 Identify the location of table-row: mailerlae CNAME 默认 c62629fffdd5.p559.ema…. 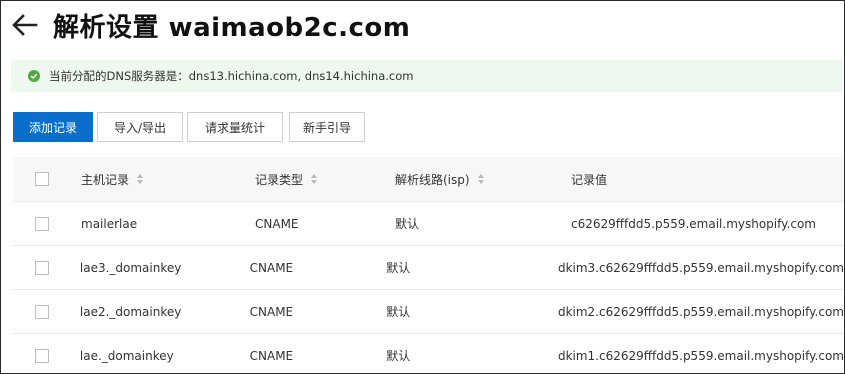
(428, 224).